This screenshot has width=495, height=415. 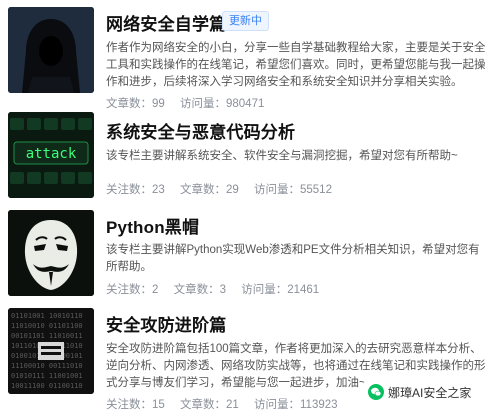 What do you see at coordinates (232, 190) in the screenshot?
I see `stat-value: 29` at bounding box center [232, 190].